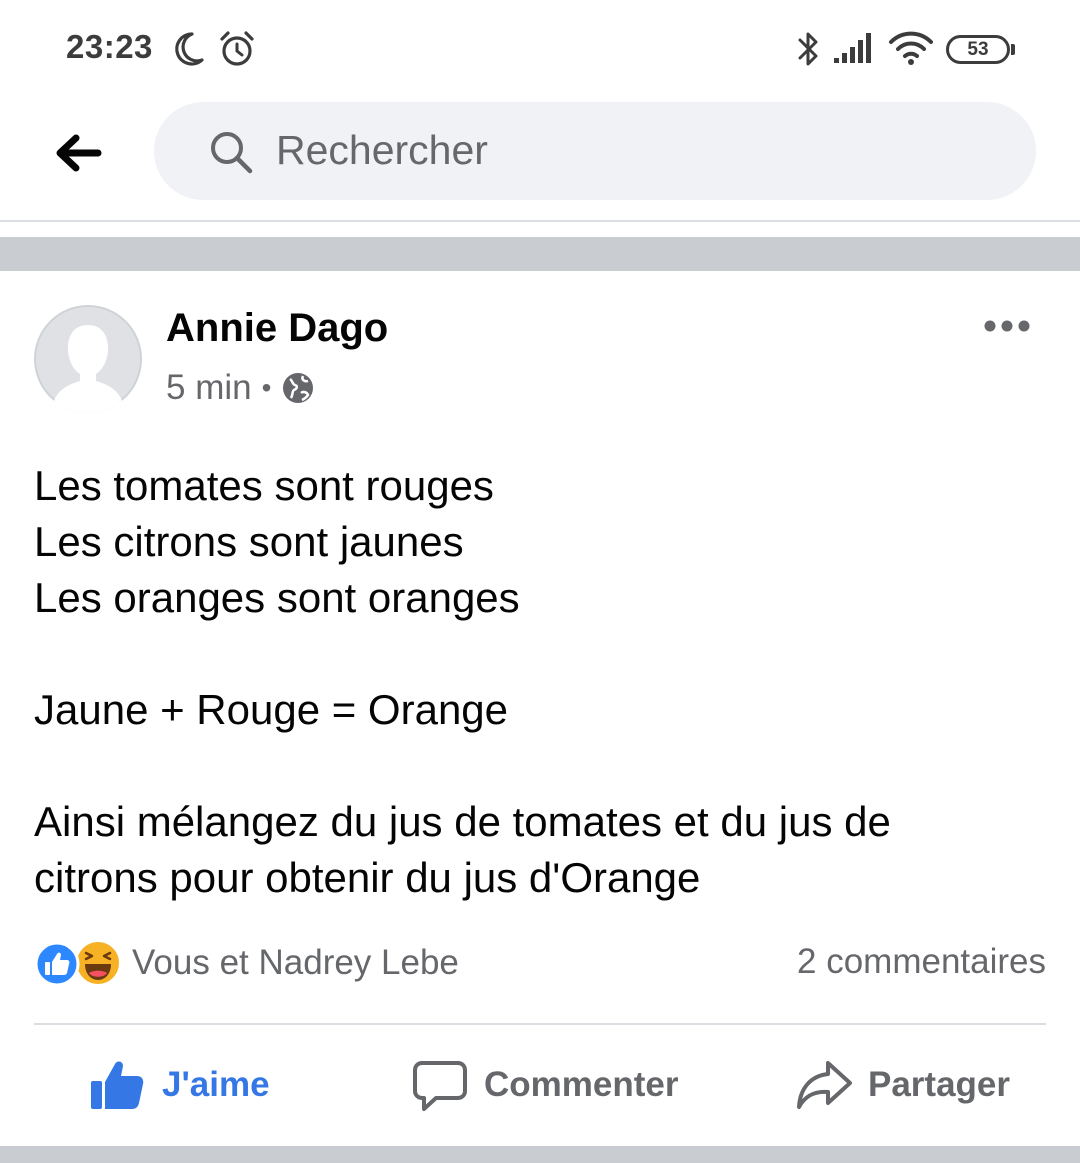  I want to click on share-icon, so click(824, 1085).